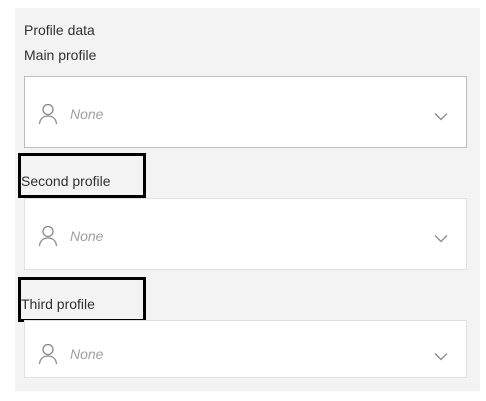 The image size is (486, 401). I want to click on third-profile-highlight, so click(82, 299).